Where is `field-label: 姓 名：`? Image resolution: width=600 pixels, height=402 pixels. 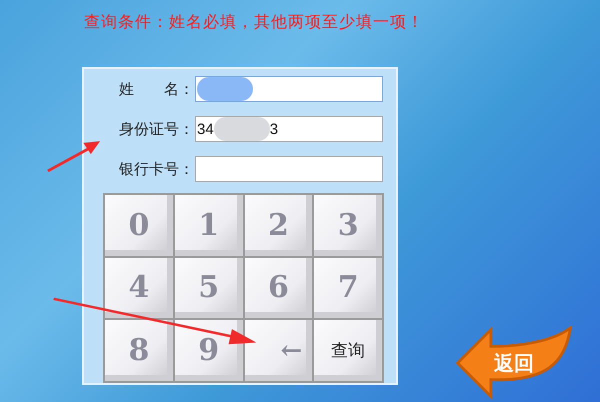
field-label: 姓 名： is located at coordinates (156, 89).